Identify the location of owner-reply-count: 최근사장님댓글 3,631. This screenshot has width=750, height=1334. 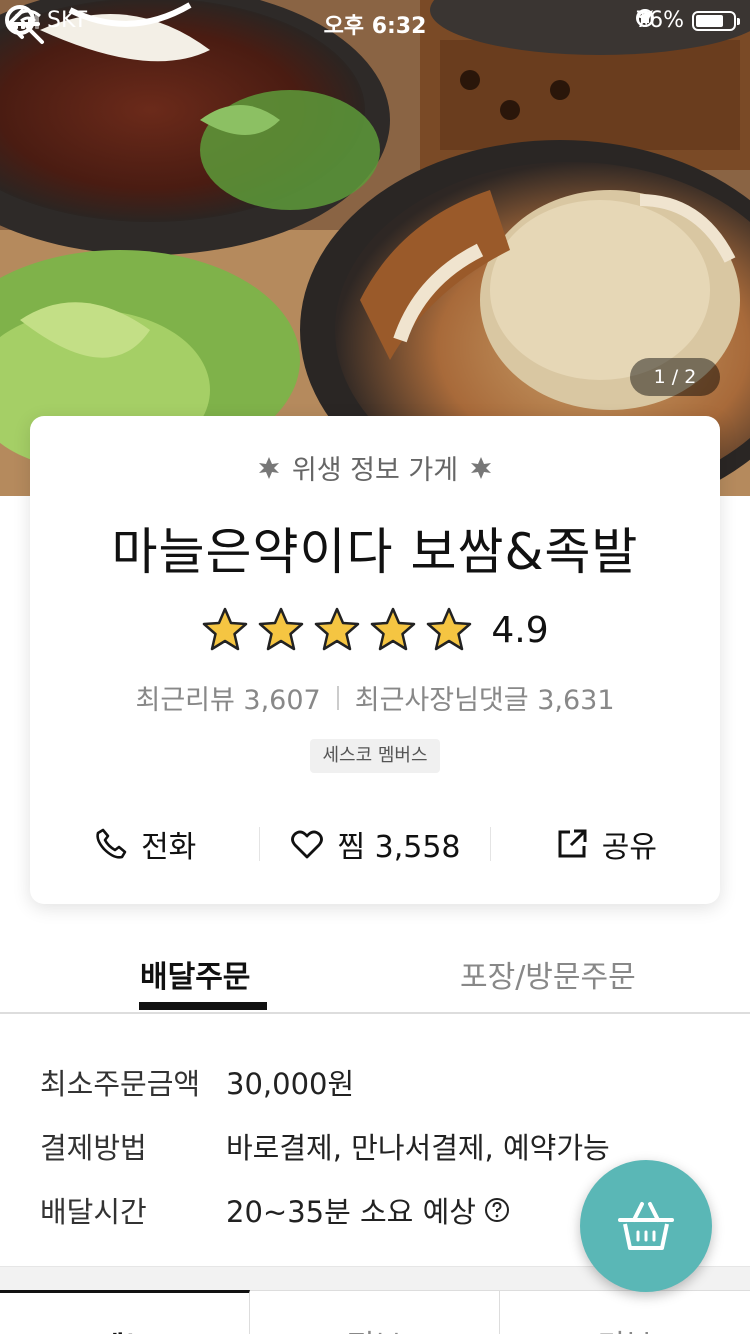
(484, 700).